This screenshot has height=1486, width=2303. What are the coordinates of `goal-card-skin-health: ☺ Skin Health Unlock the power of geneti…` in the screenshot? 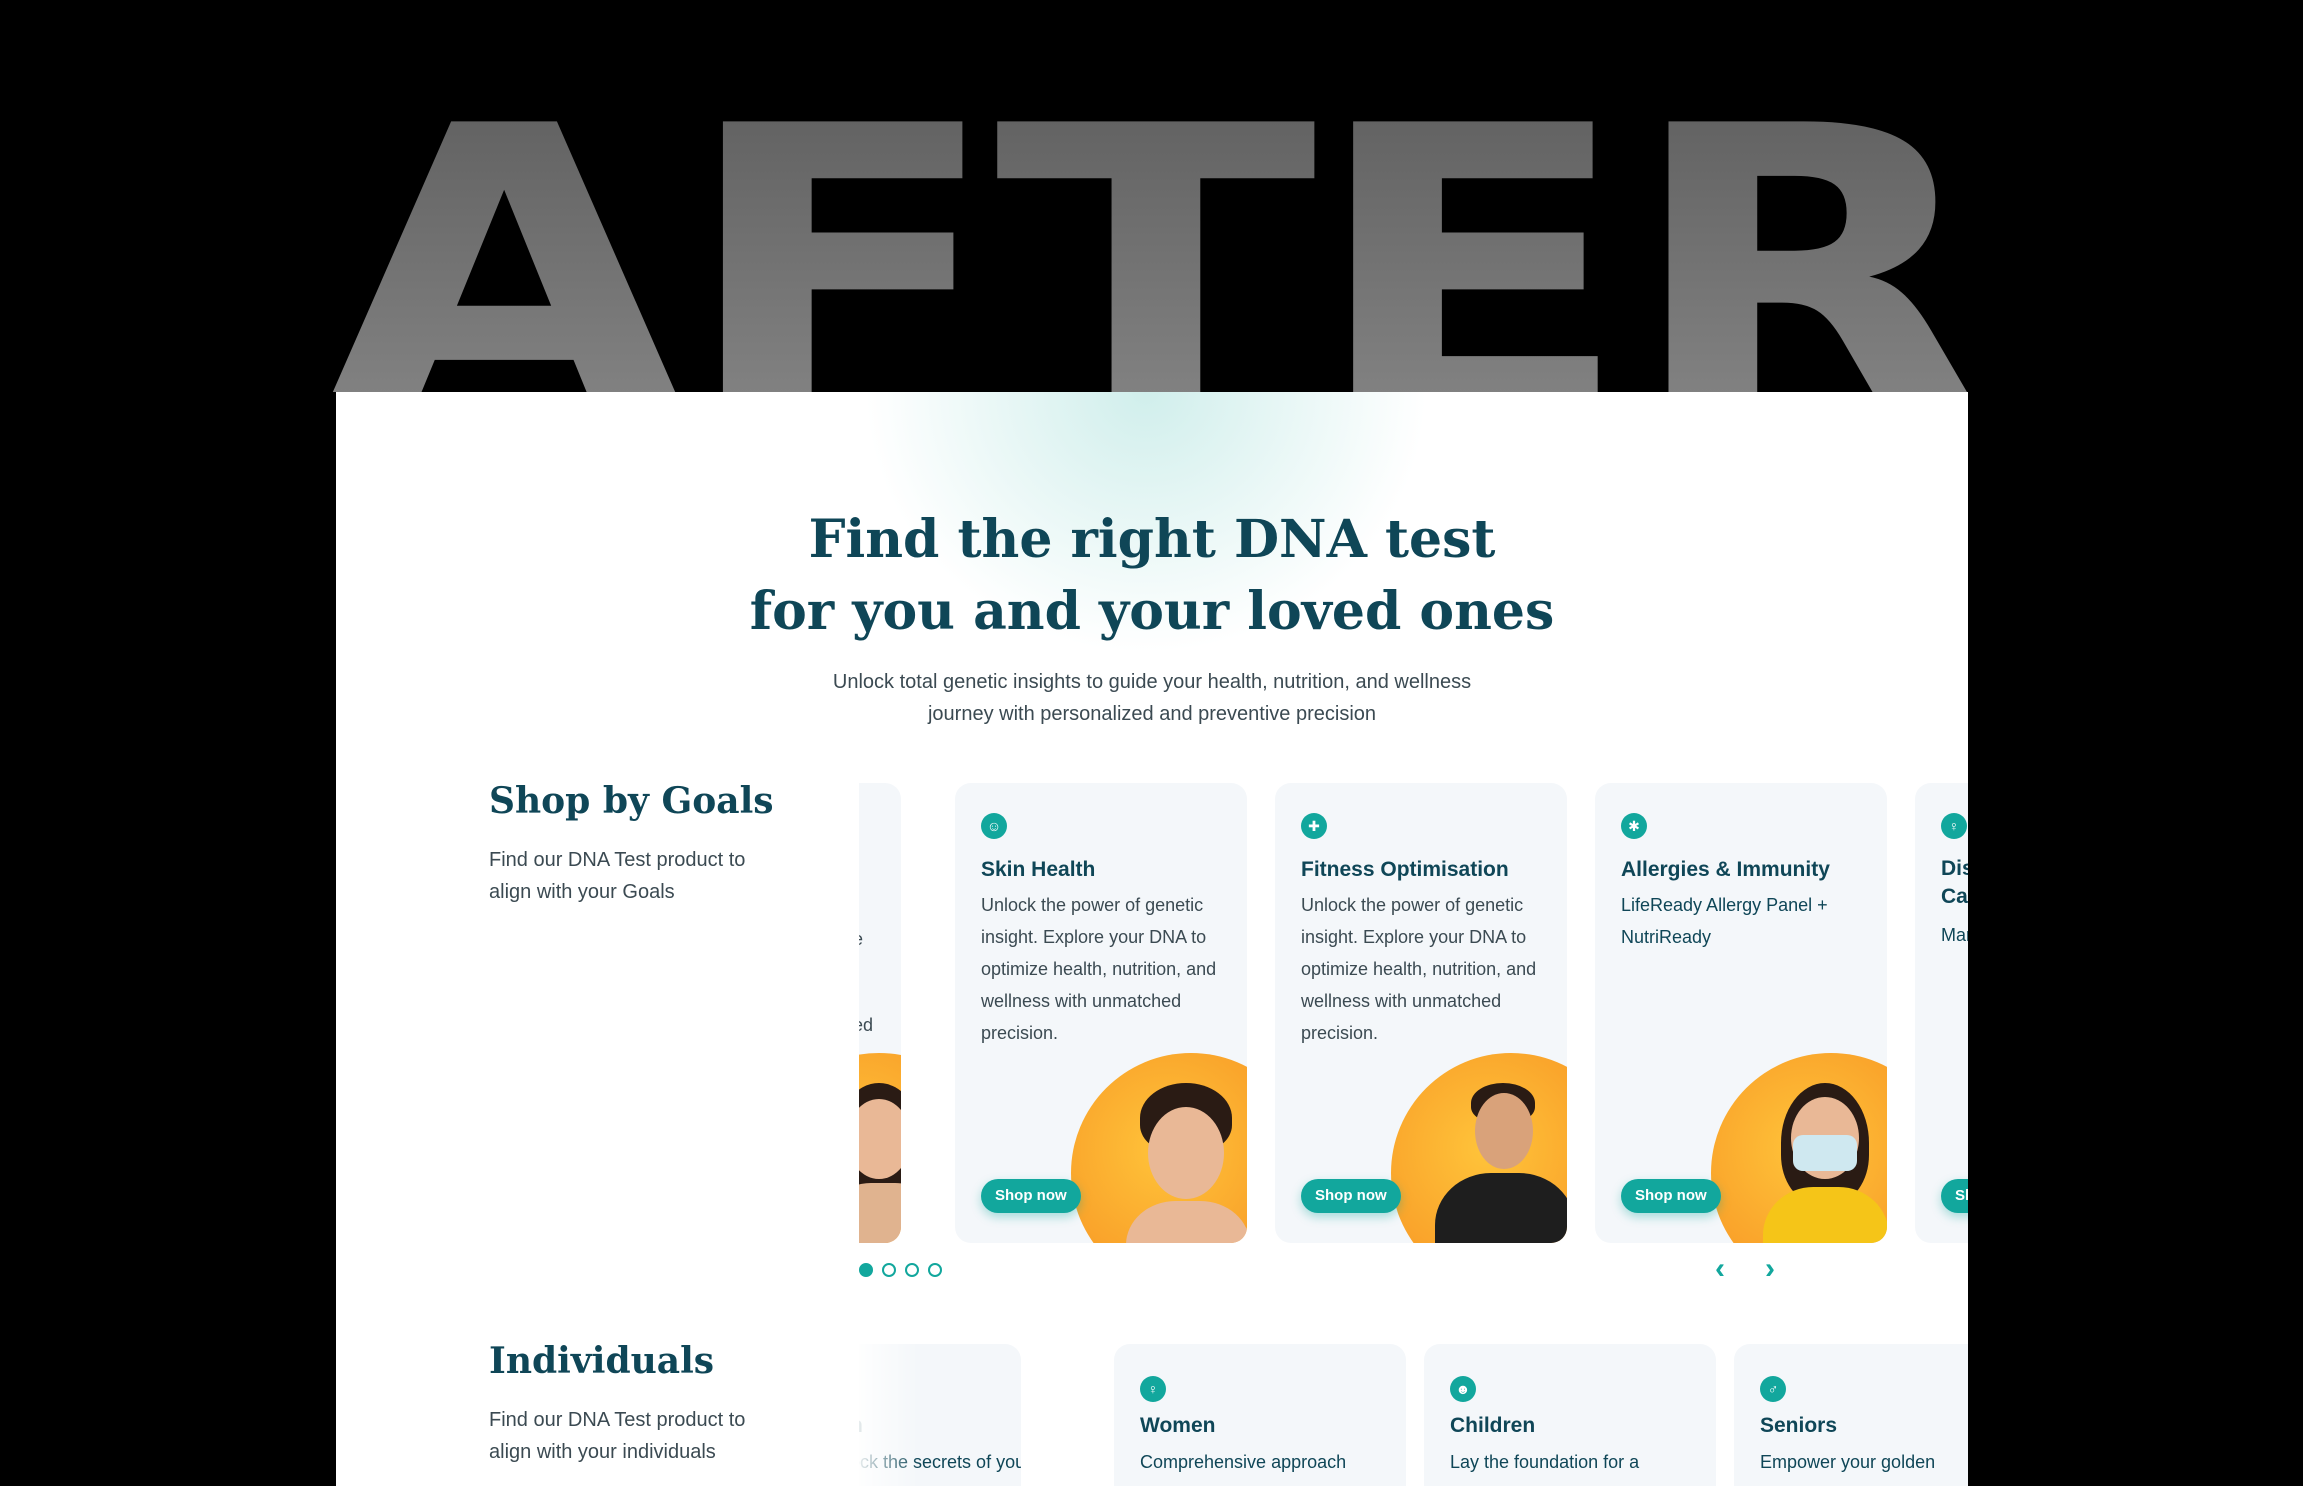 It's located at (1101, 1013).